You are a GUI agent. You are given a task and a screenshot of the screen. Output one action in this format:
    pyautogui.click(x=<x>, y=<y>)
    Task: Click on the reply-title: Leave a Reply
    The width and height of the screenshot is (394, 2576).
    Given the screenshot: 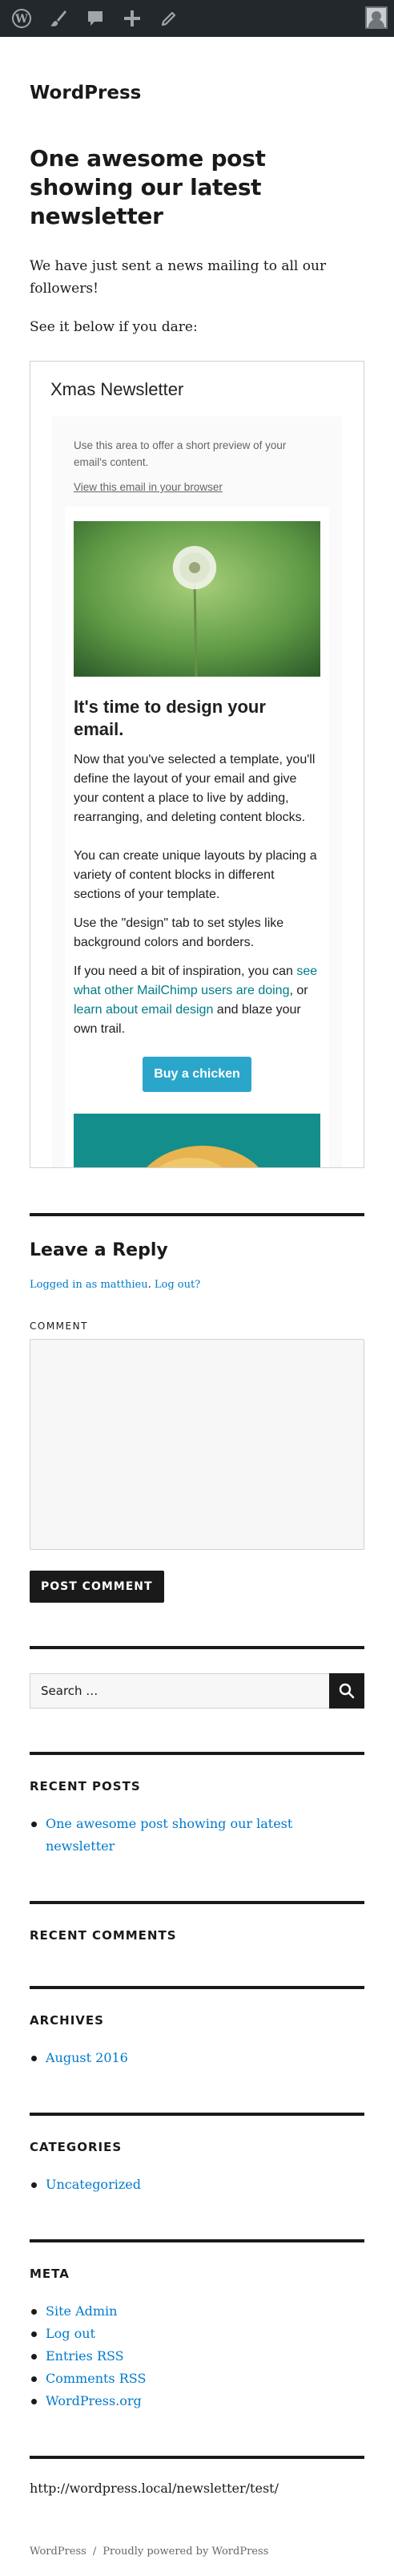 What is the action you would take?
    pyautogui.click(x=99, y=1250)
    